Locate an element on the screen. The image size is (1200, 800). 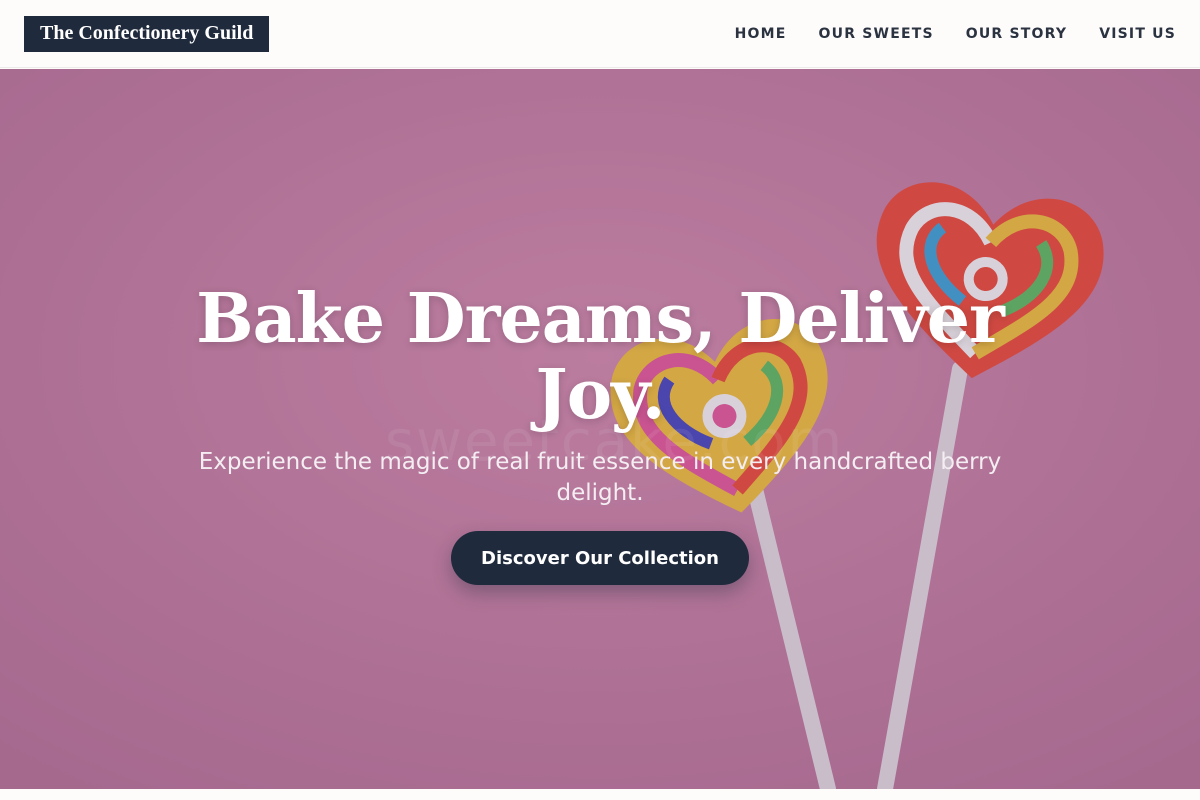
nav-item-visit-us: VISIT US is located at coordinates (1137, 34).